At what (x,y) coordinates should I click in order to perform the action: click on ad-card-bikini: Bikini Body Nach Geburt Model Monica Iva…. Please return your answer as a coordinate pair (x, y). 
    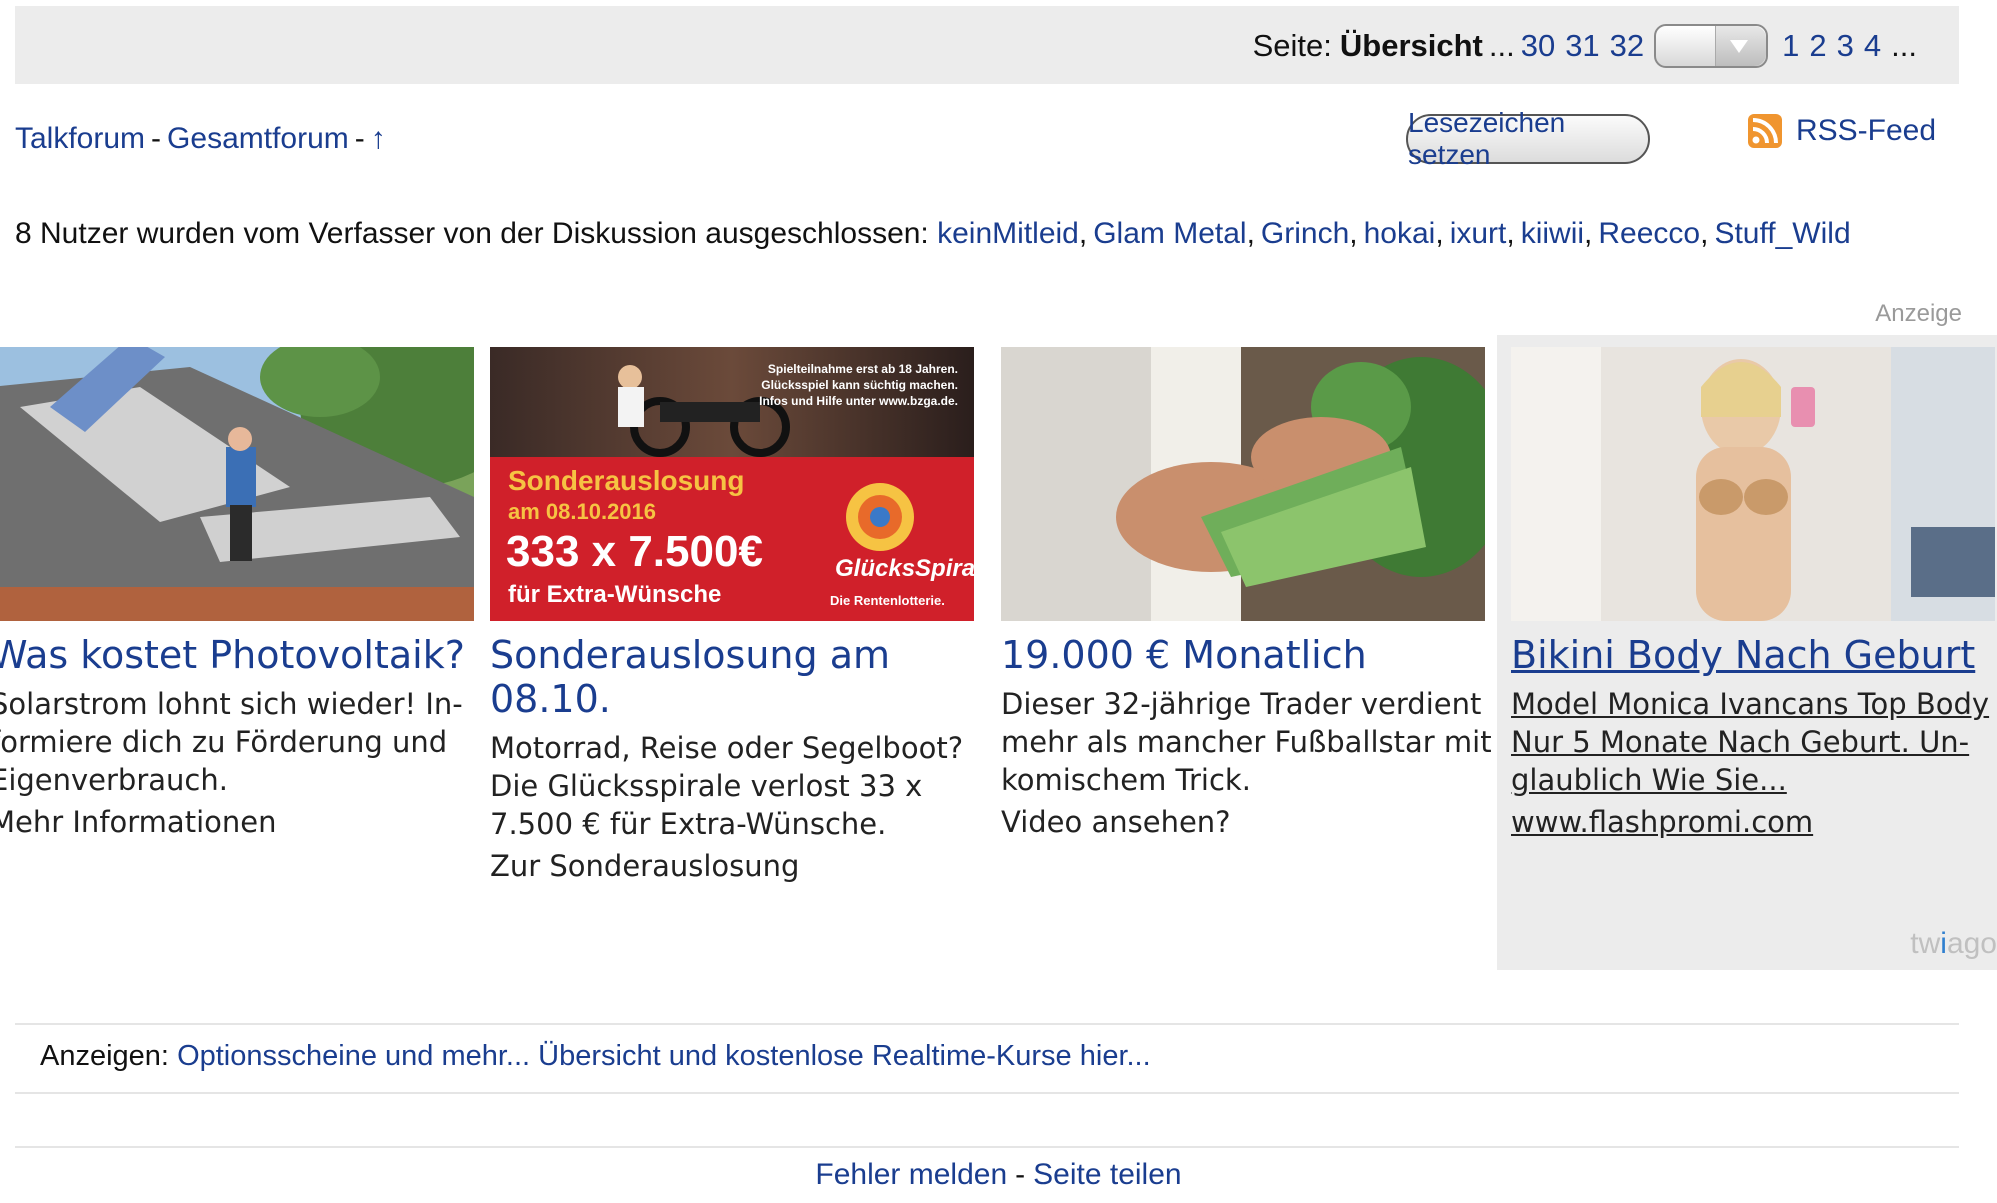
    Looking at the image, I should click on (1753, 593).